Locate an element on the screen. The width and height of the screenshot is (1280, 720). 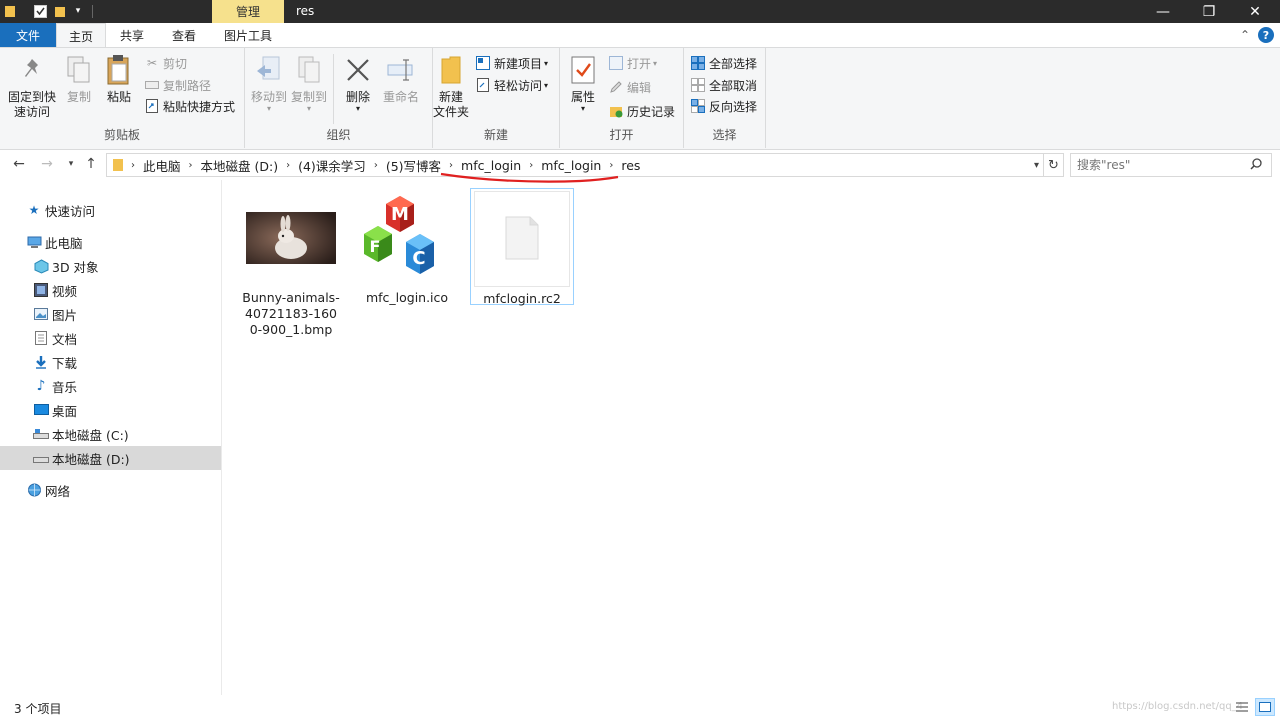
breadcrumb-mfc-login-2: mfc_login is located at coordinates (571, 165).